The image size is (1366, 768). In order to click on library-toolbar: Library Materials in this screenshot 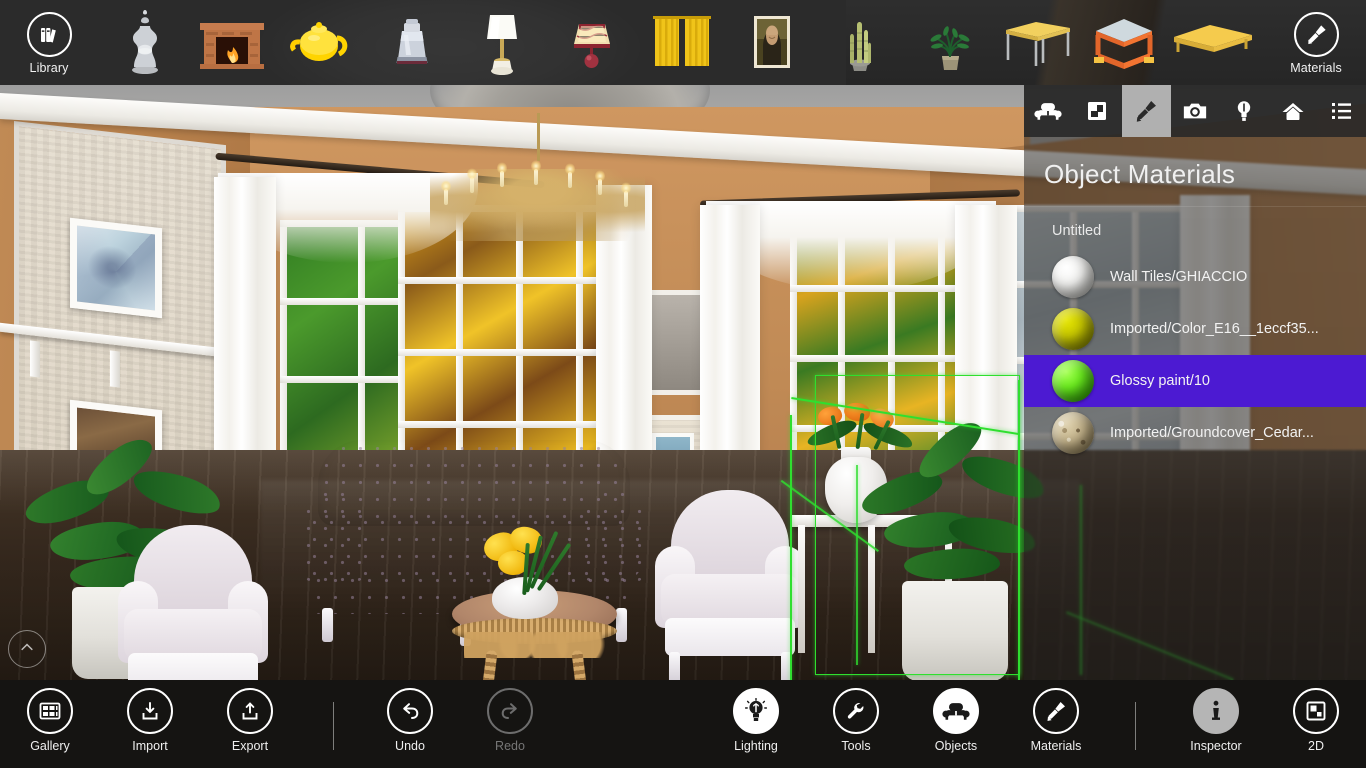, I will do `click(683, 42)`.